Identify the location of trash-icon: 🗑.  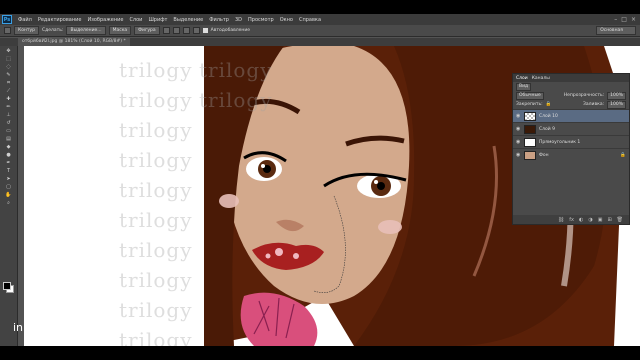
(620, 220).